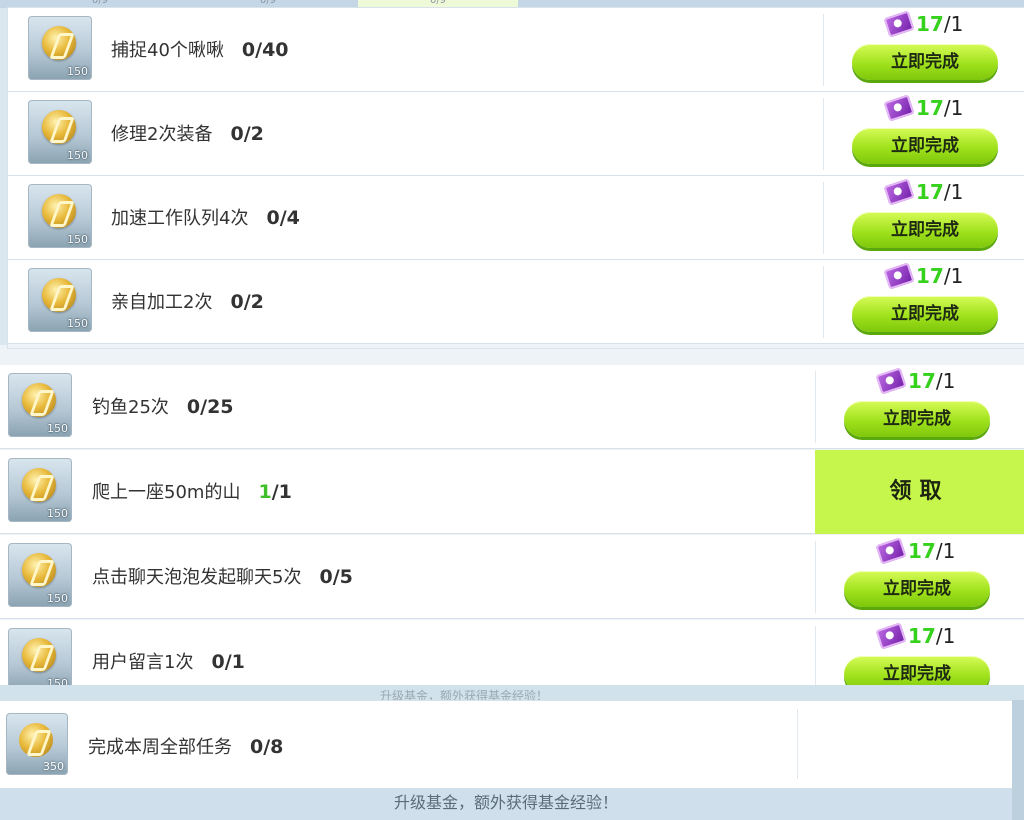  What do you see at coordinates (336, 577) in the screenshot?
I see `task-progress: 0/5` at bounding box center [336, 577].